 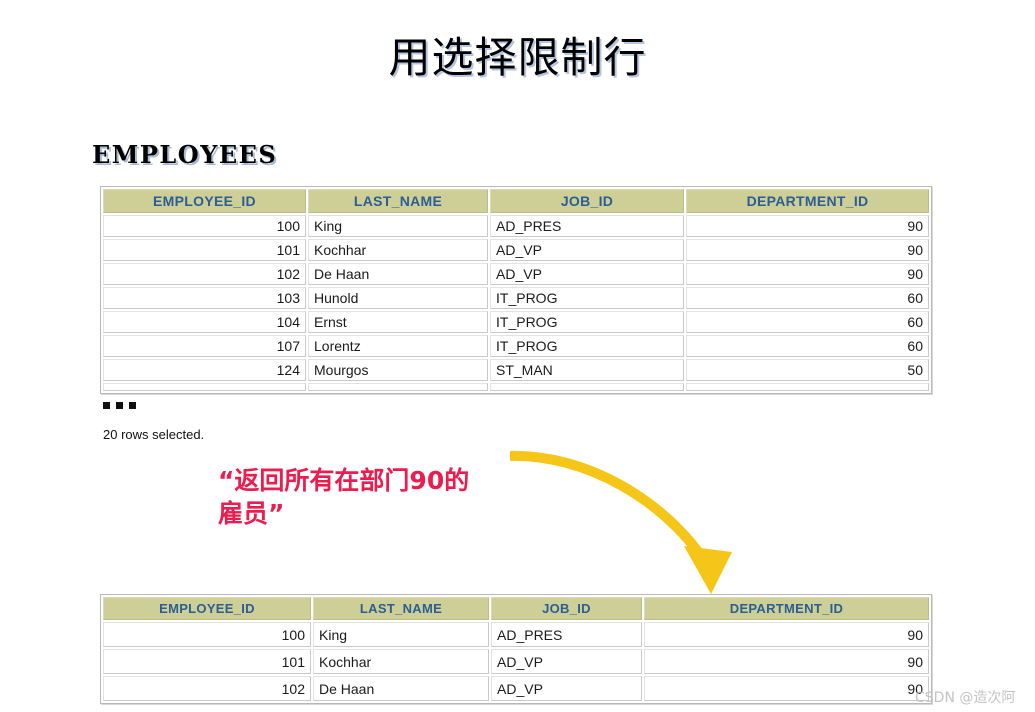 What do you see at coordinates (204, 322) in the screenshot?
I see `cell-employee-id: 104` at bounding box center [204, 322].